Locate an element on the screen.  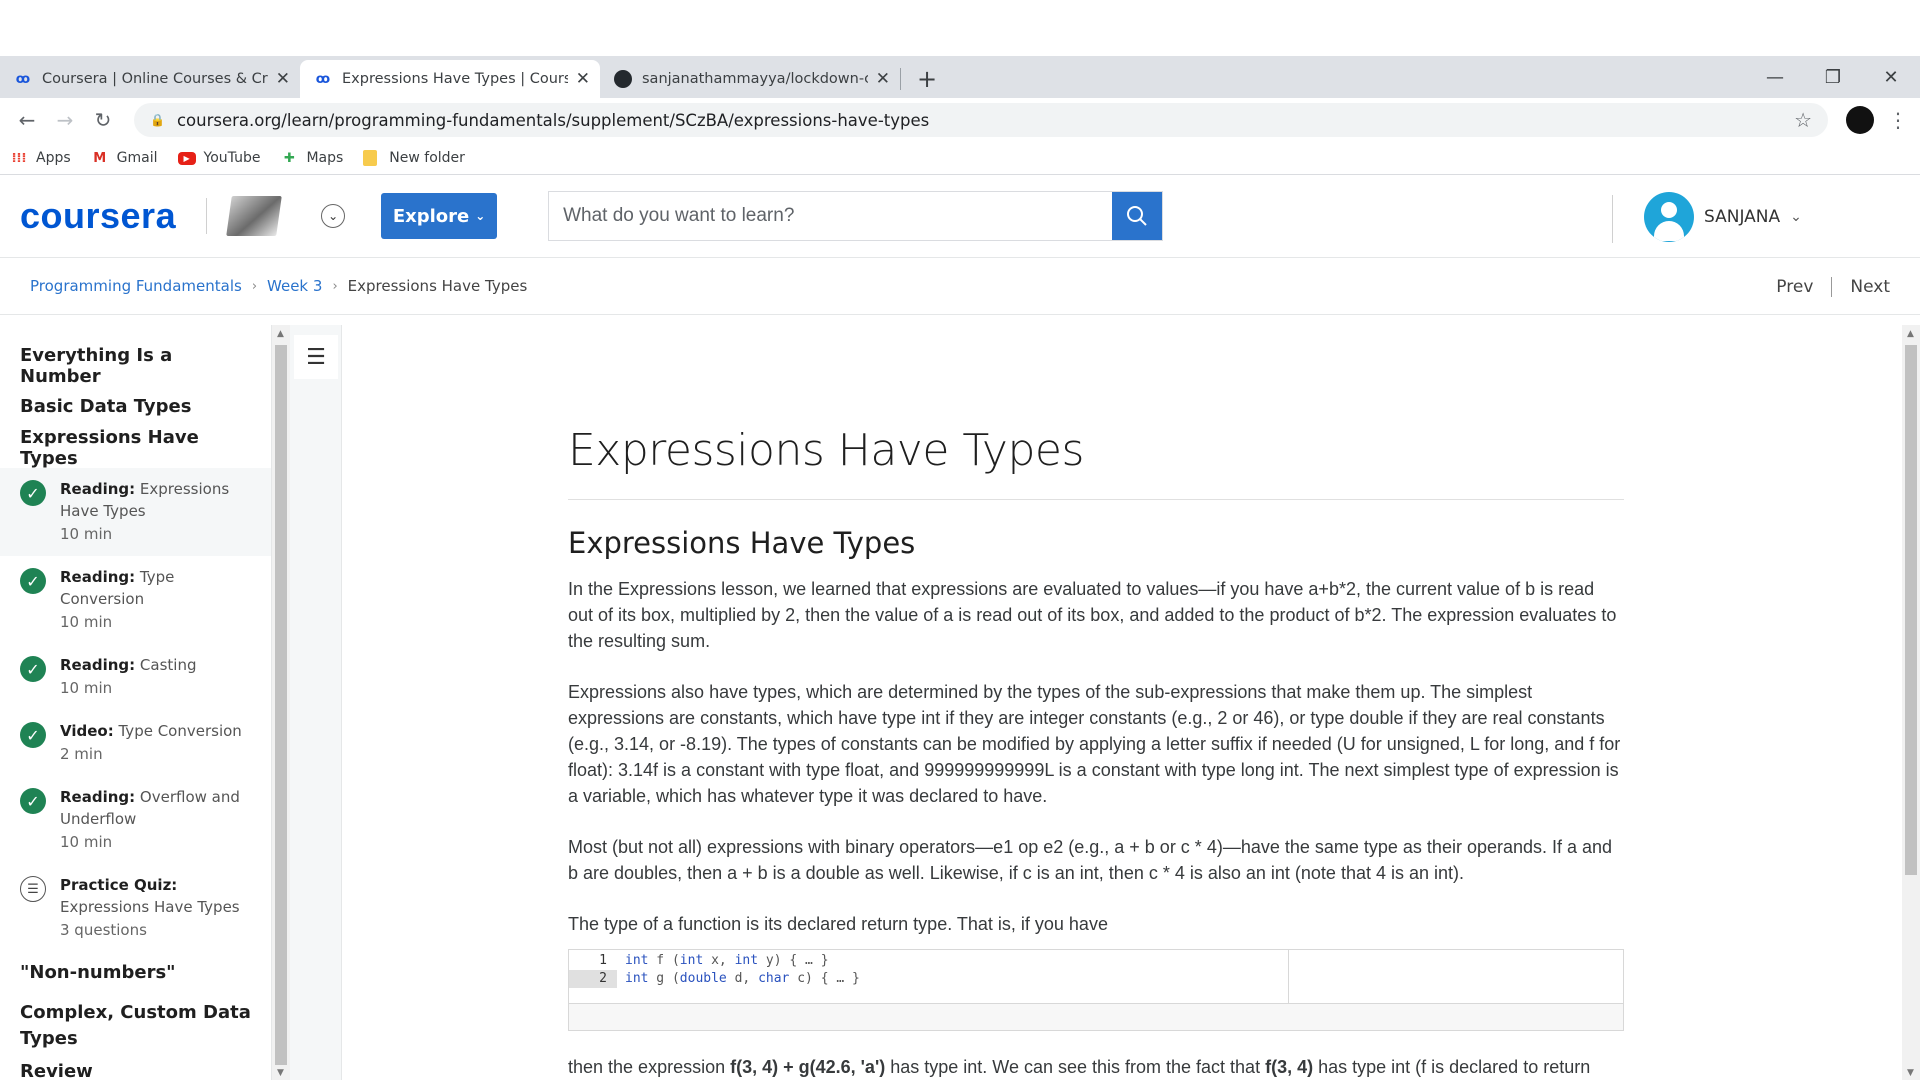
folder-icon is located at coordinates (370, 158).